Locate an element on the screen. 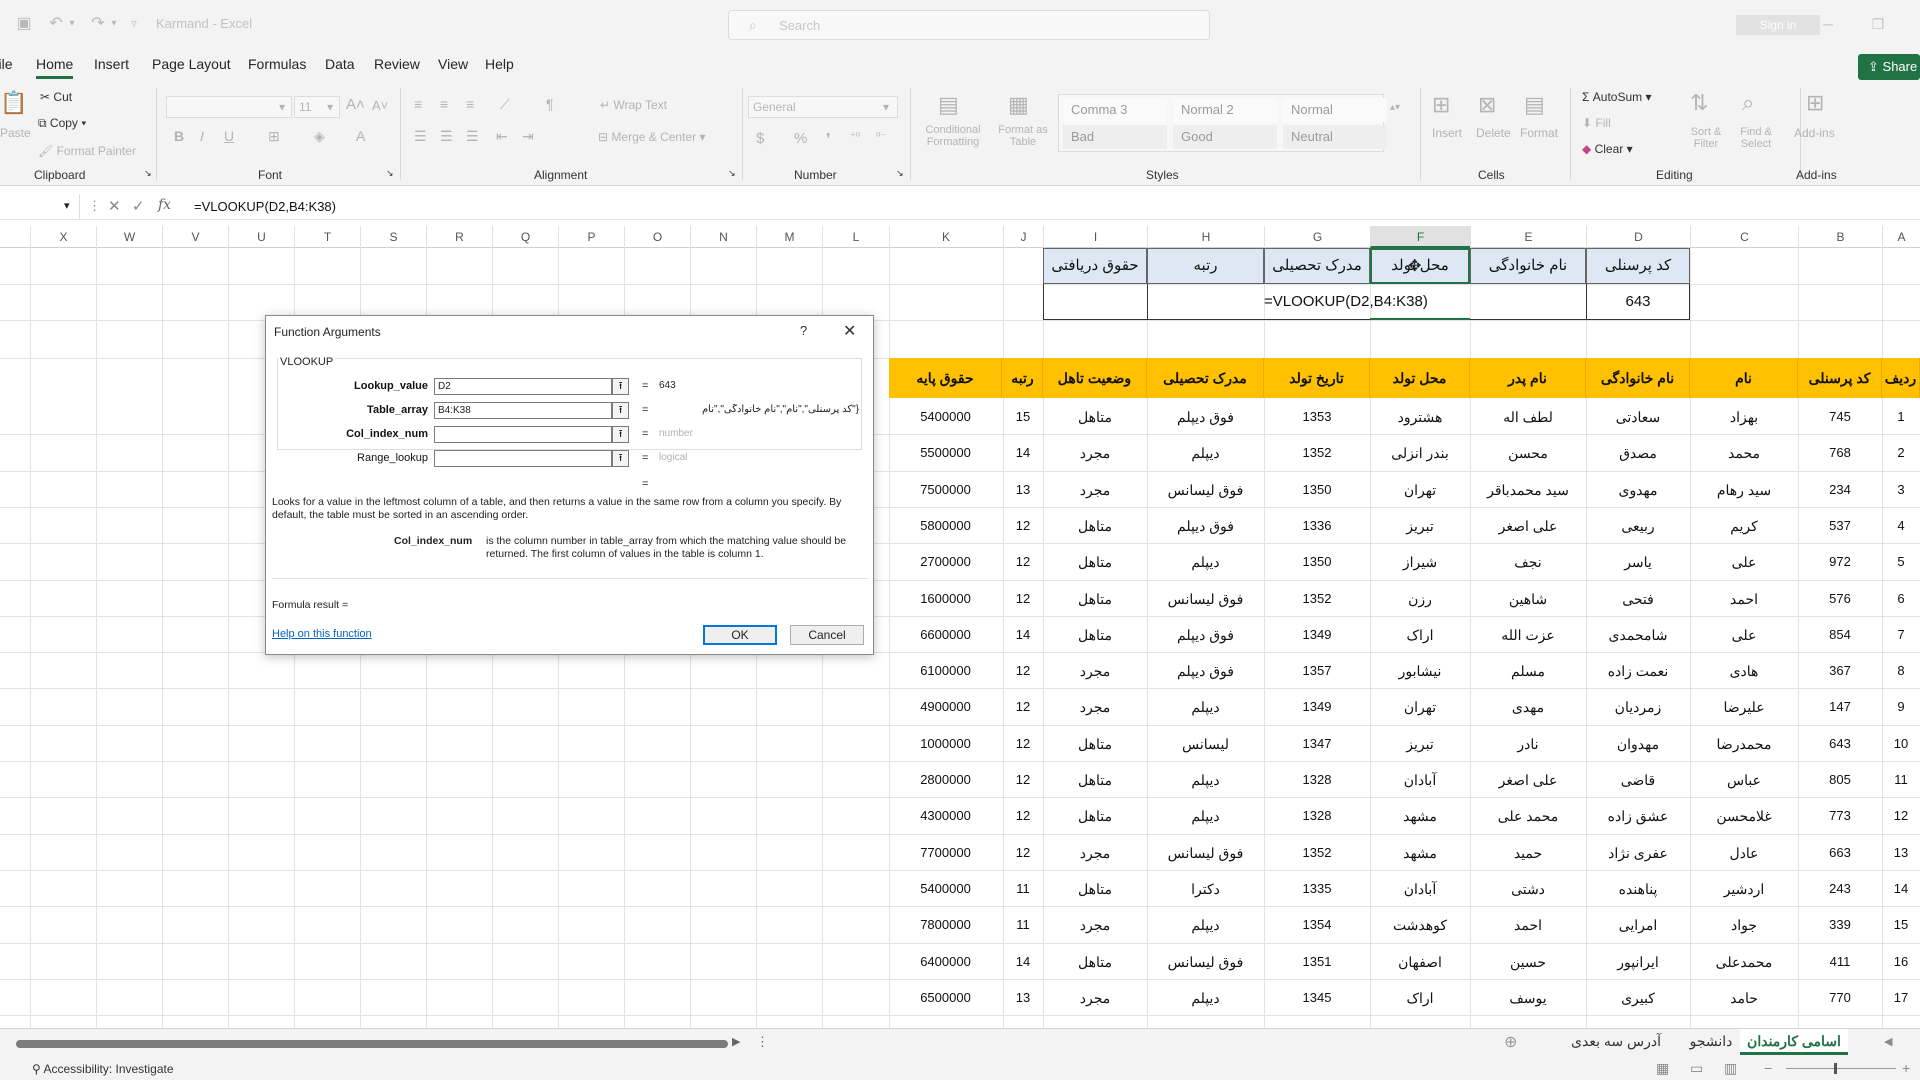 The height and width of the screenshot is (1080, 1920). lookup-value-input: D2 is located at coordinates (523, 386).